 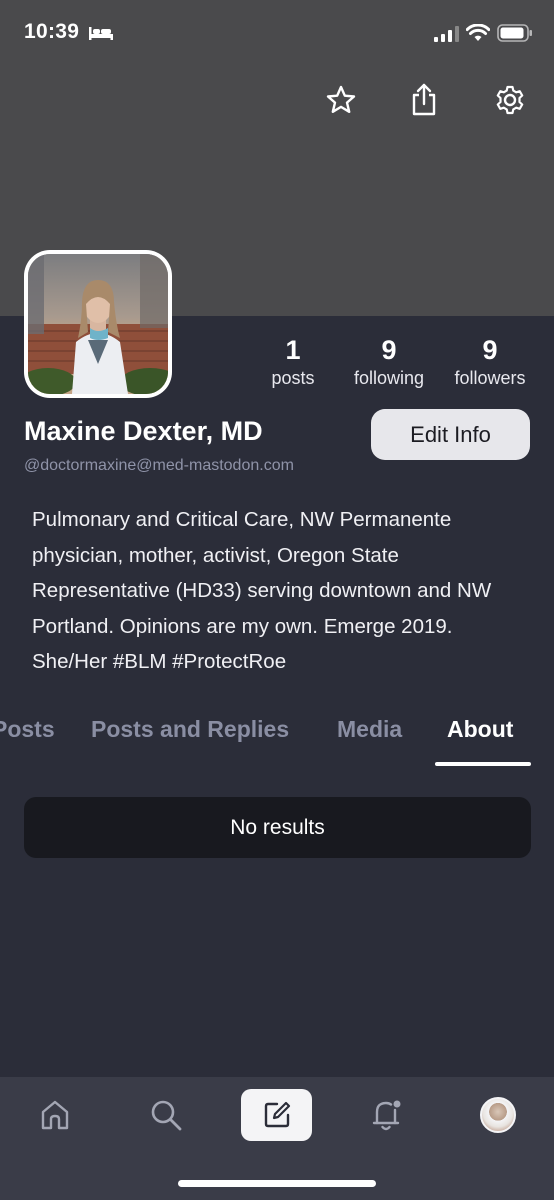 What do you see at coordinates (389, 378) in the screenshot?
I see `following-label: following` at bounding box center [389, 378].